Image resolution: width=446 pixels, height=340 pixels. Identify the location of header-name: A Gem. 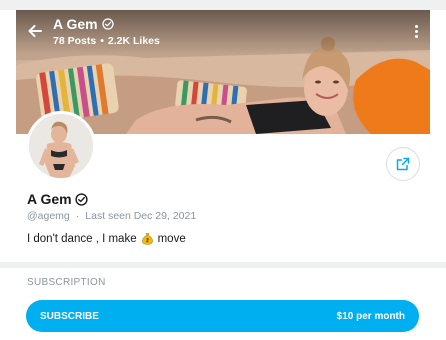
(75, 24).